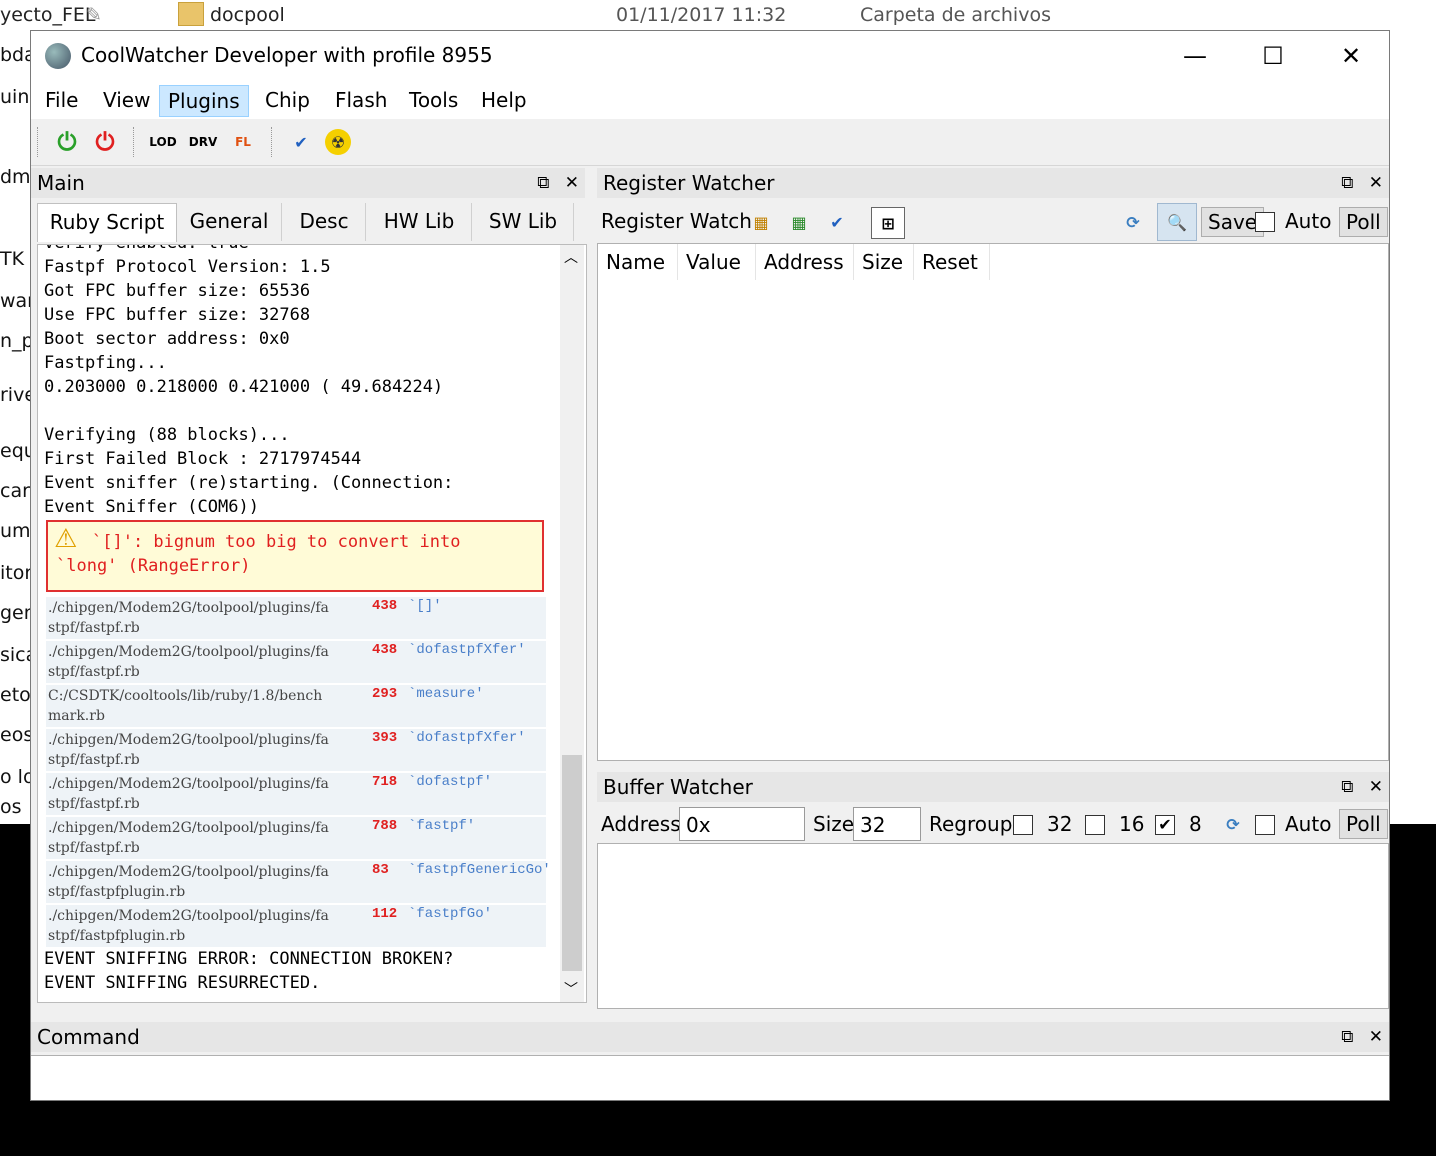  I want to click on trace-line: 438, so click(385, 650).